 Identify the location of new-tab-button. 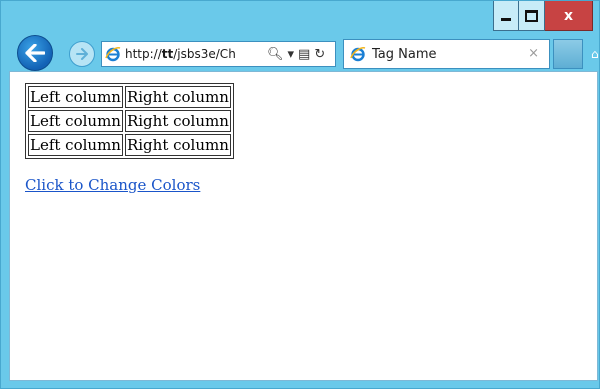
(568, 54).